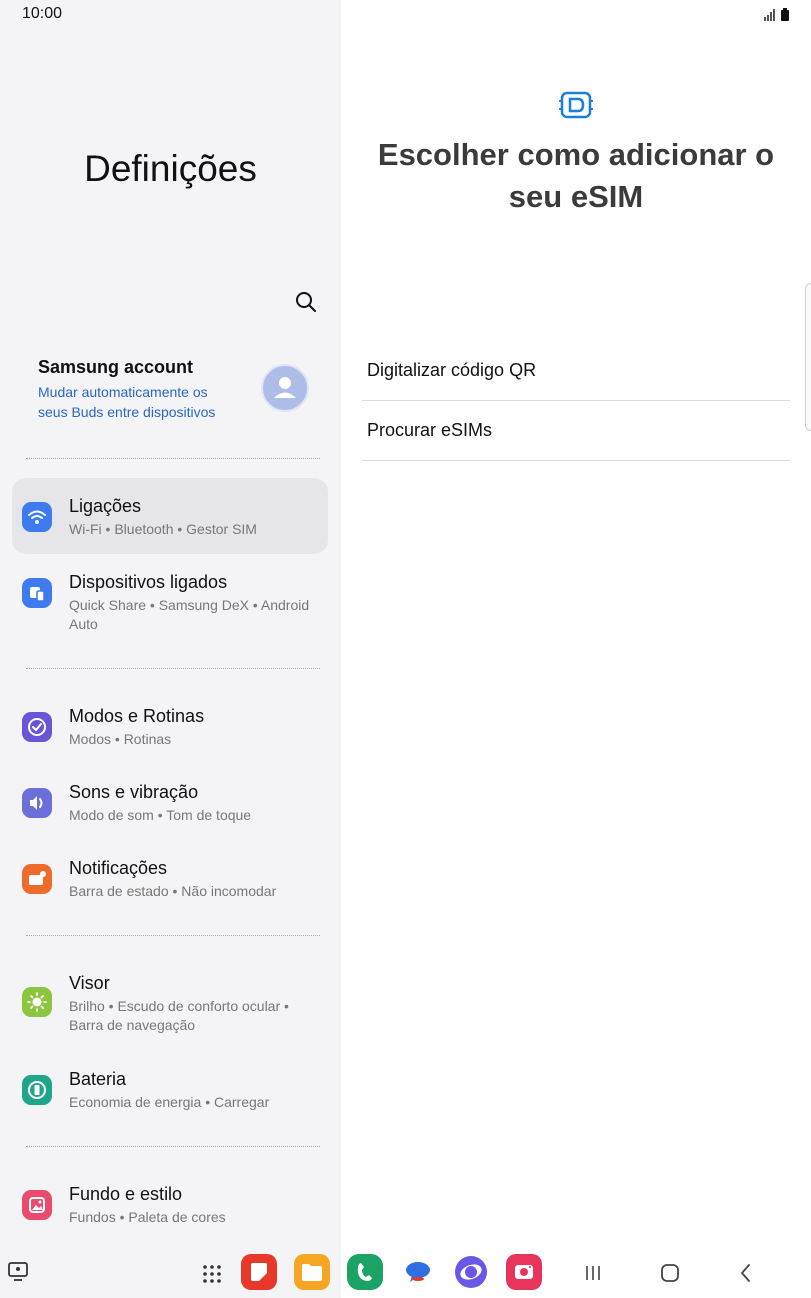 The image size is (811, 1298). Describe the element at coordinates (170, 168) in the screenshot. I see `page-title: Definições` at that location.